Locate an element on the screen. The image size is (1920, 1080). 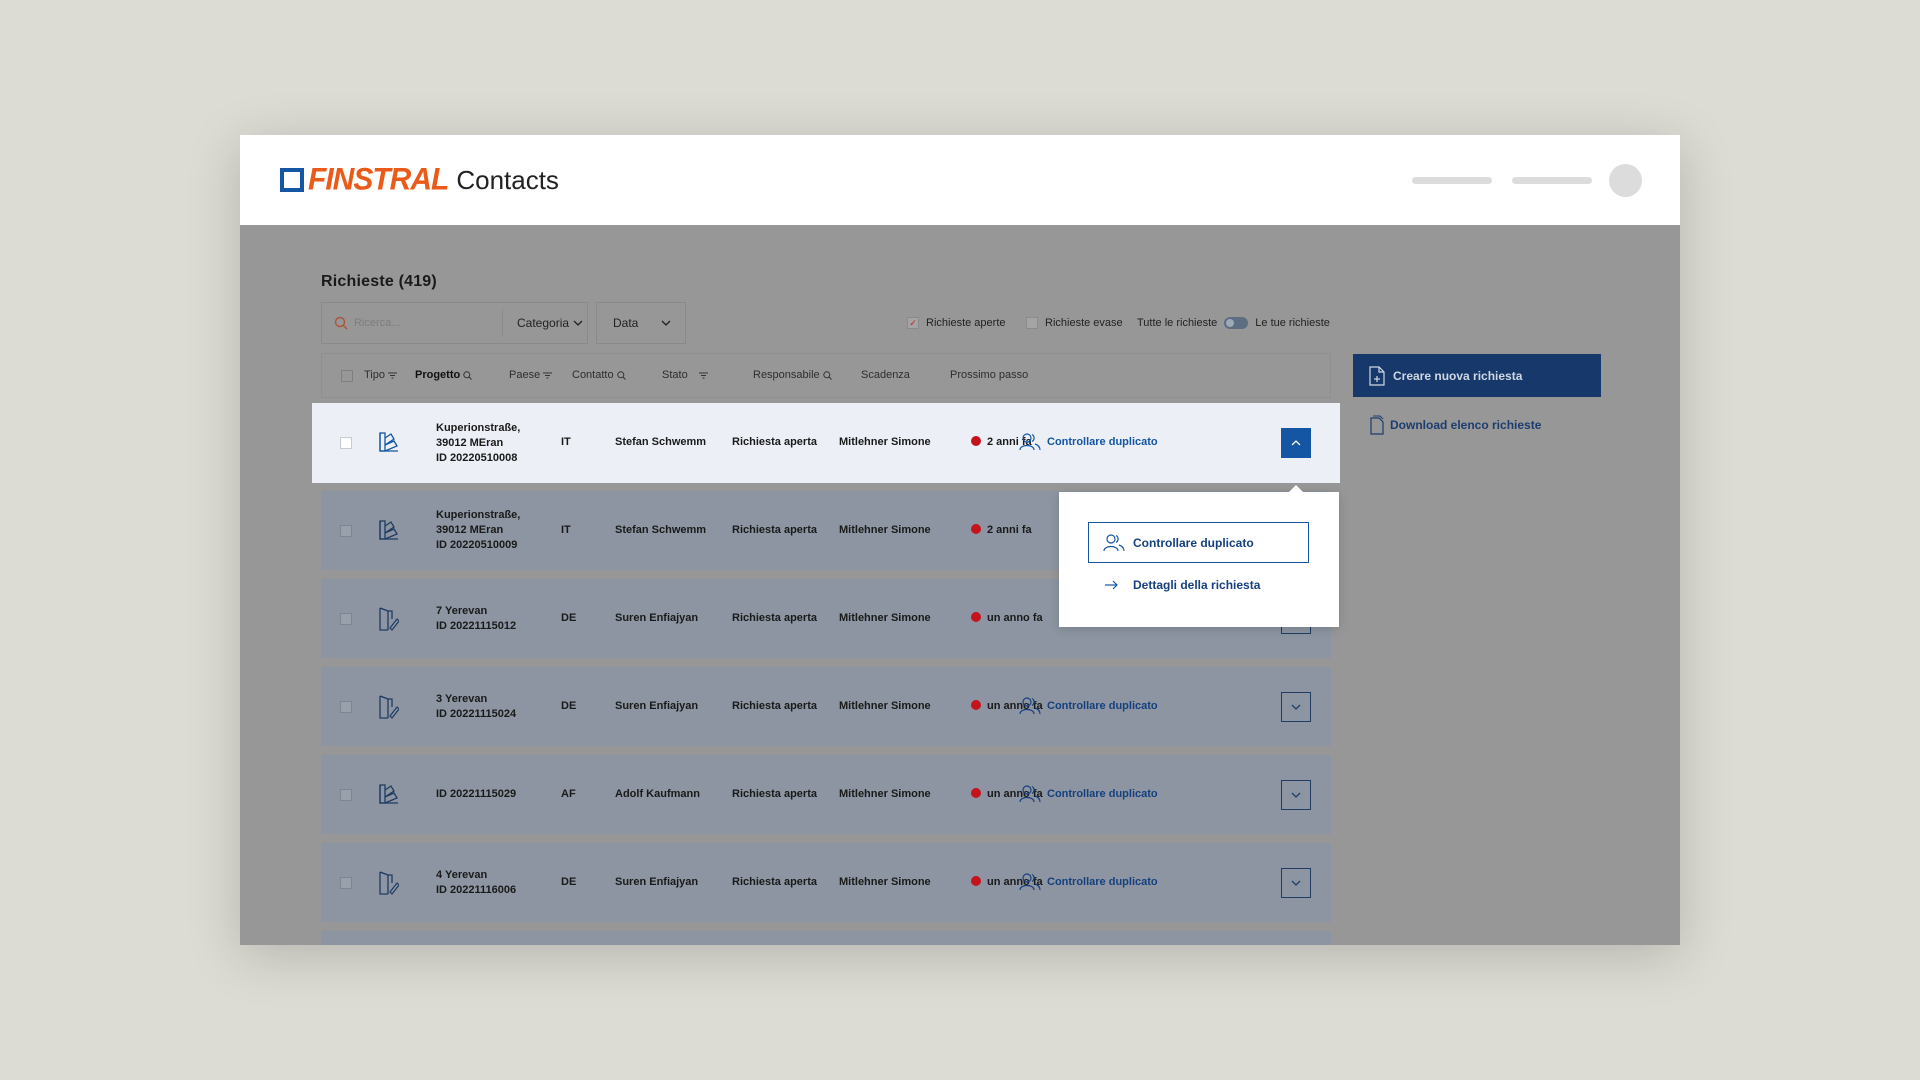
table-row is located at coordinates (826, 938).